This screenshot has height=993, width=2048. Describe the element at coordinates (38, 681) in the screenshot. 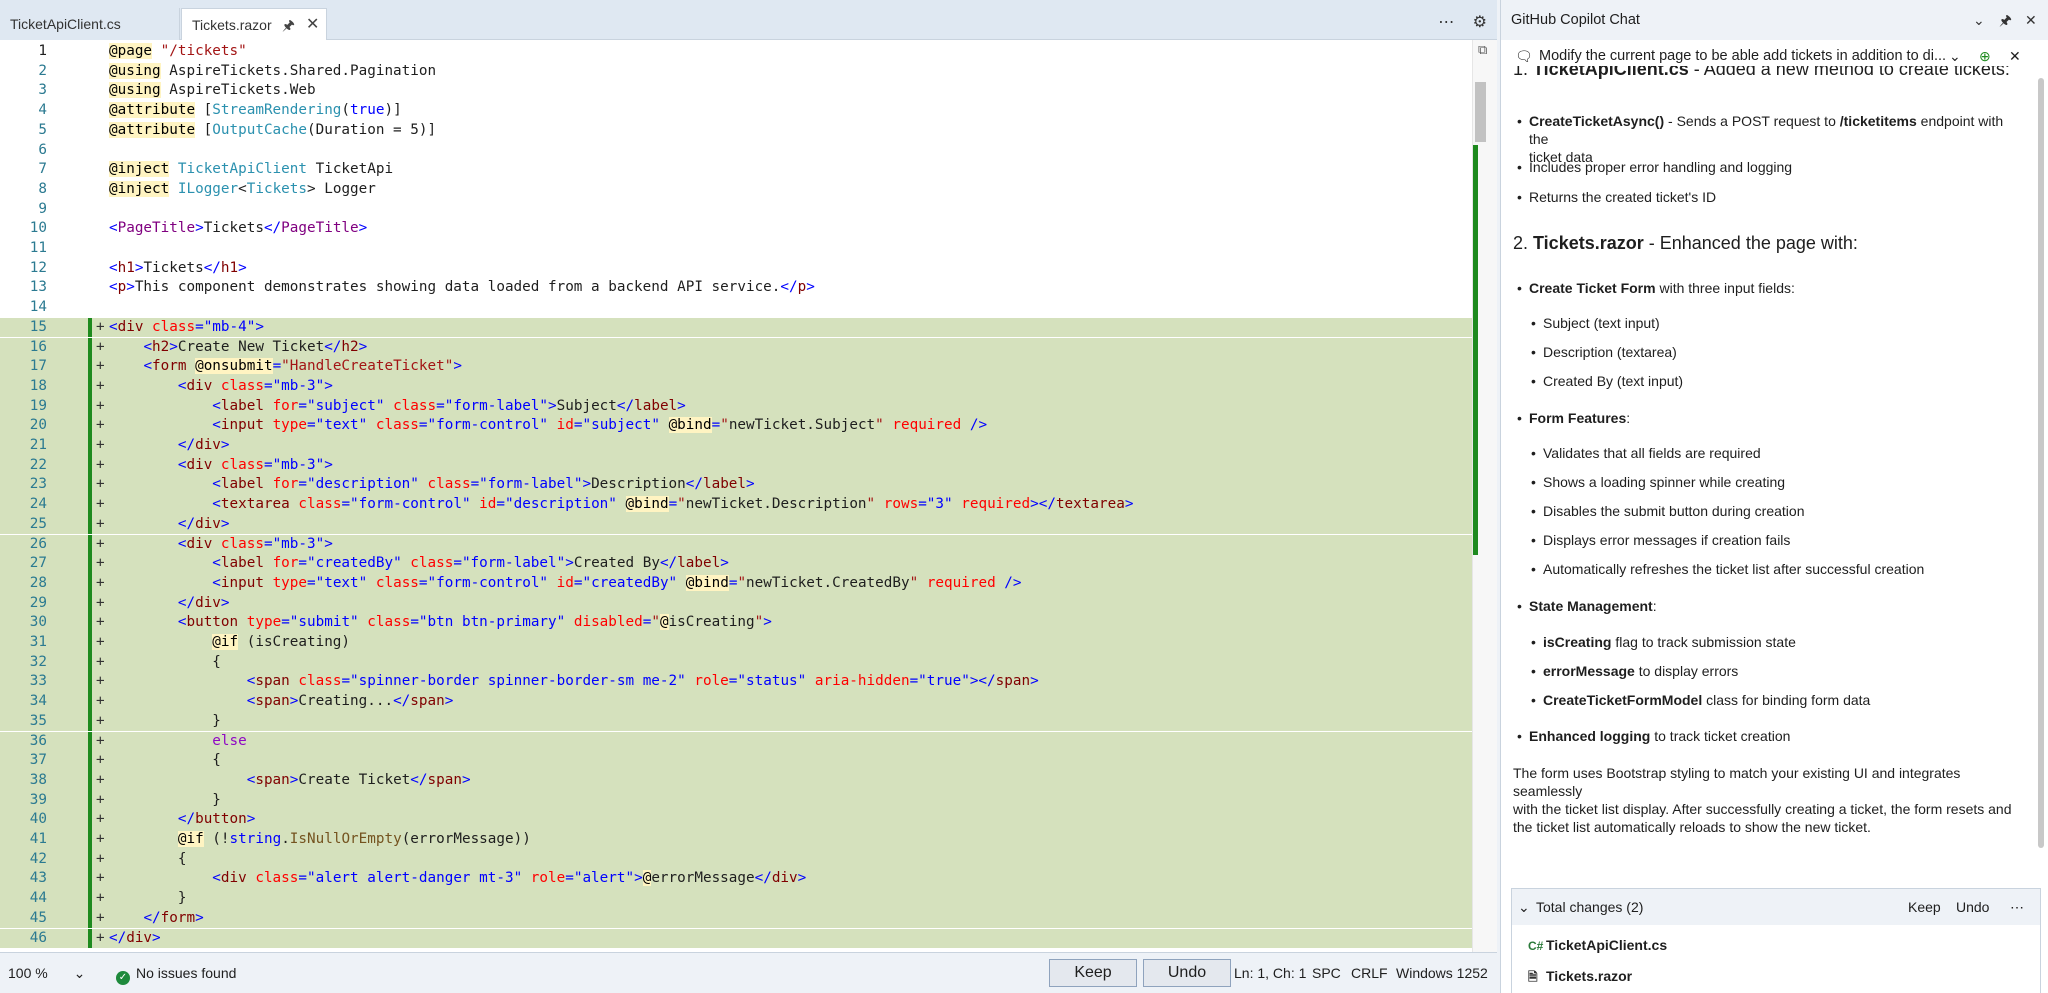

I see `line-number: 33` at that location.